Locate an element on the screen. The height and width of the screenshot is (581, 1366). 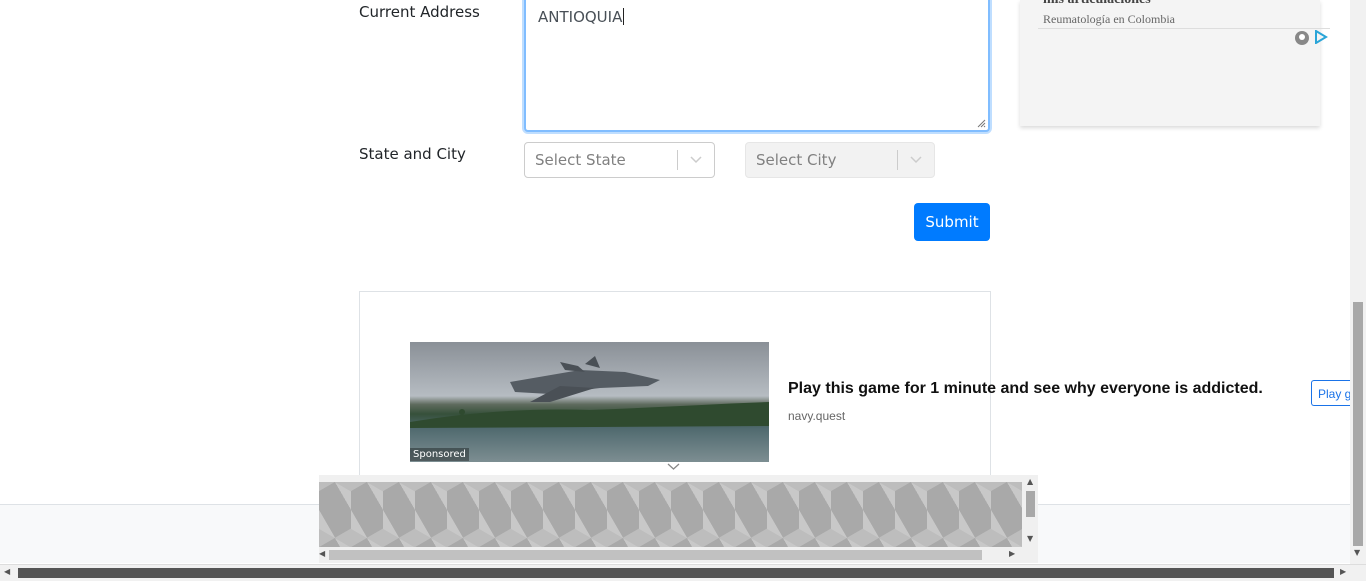
scroll-up-icon: ▲ is located at coordinates (1030, 482).